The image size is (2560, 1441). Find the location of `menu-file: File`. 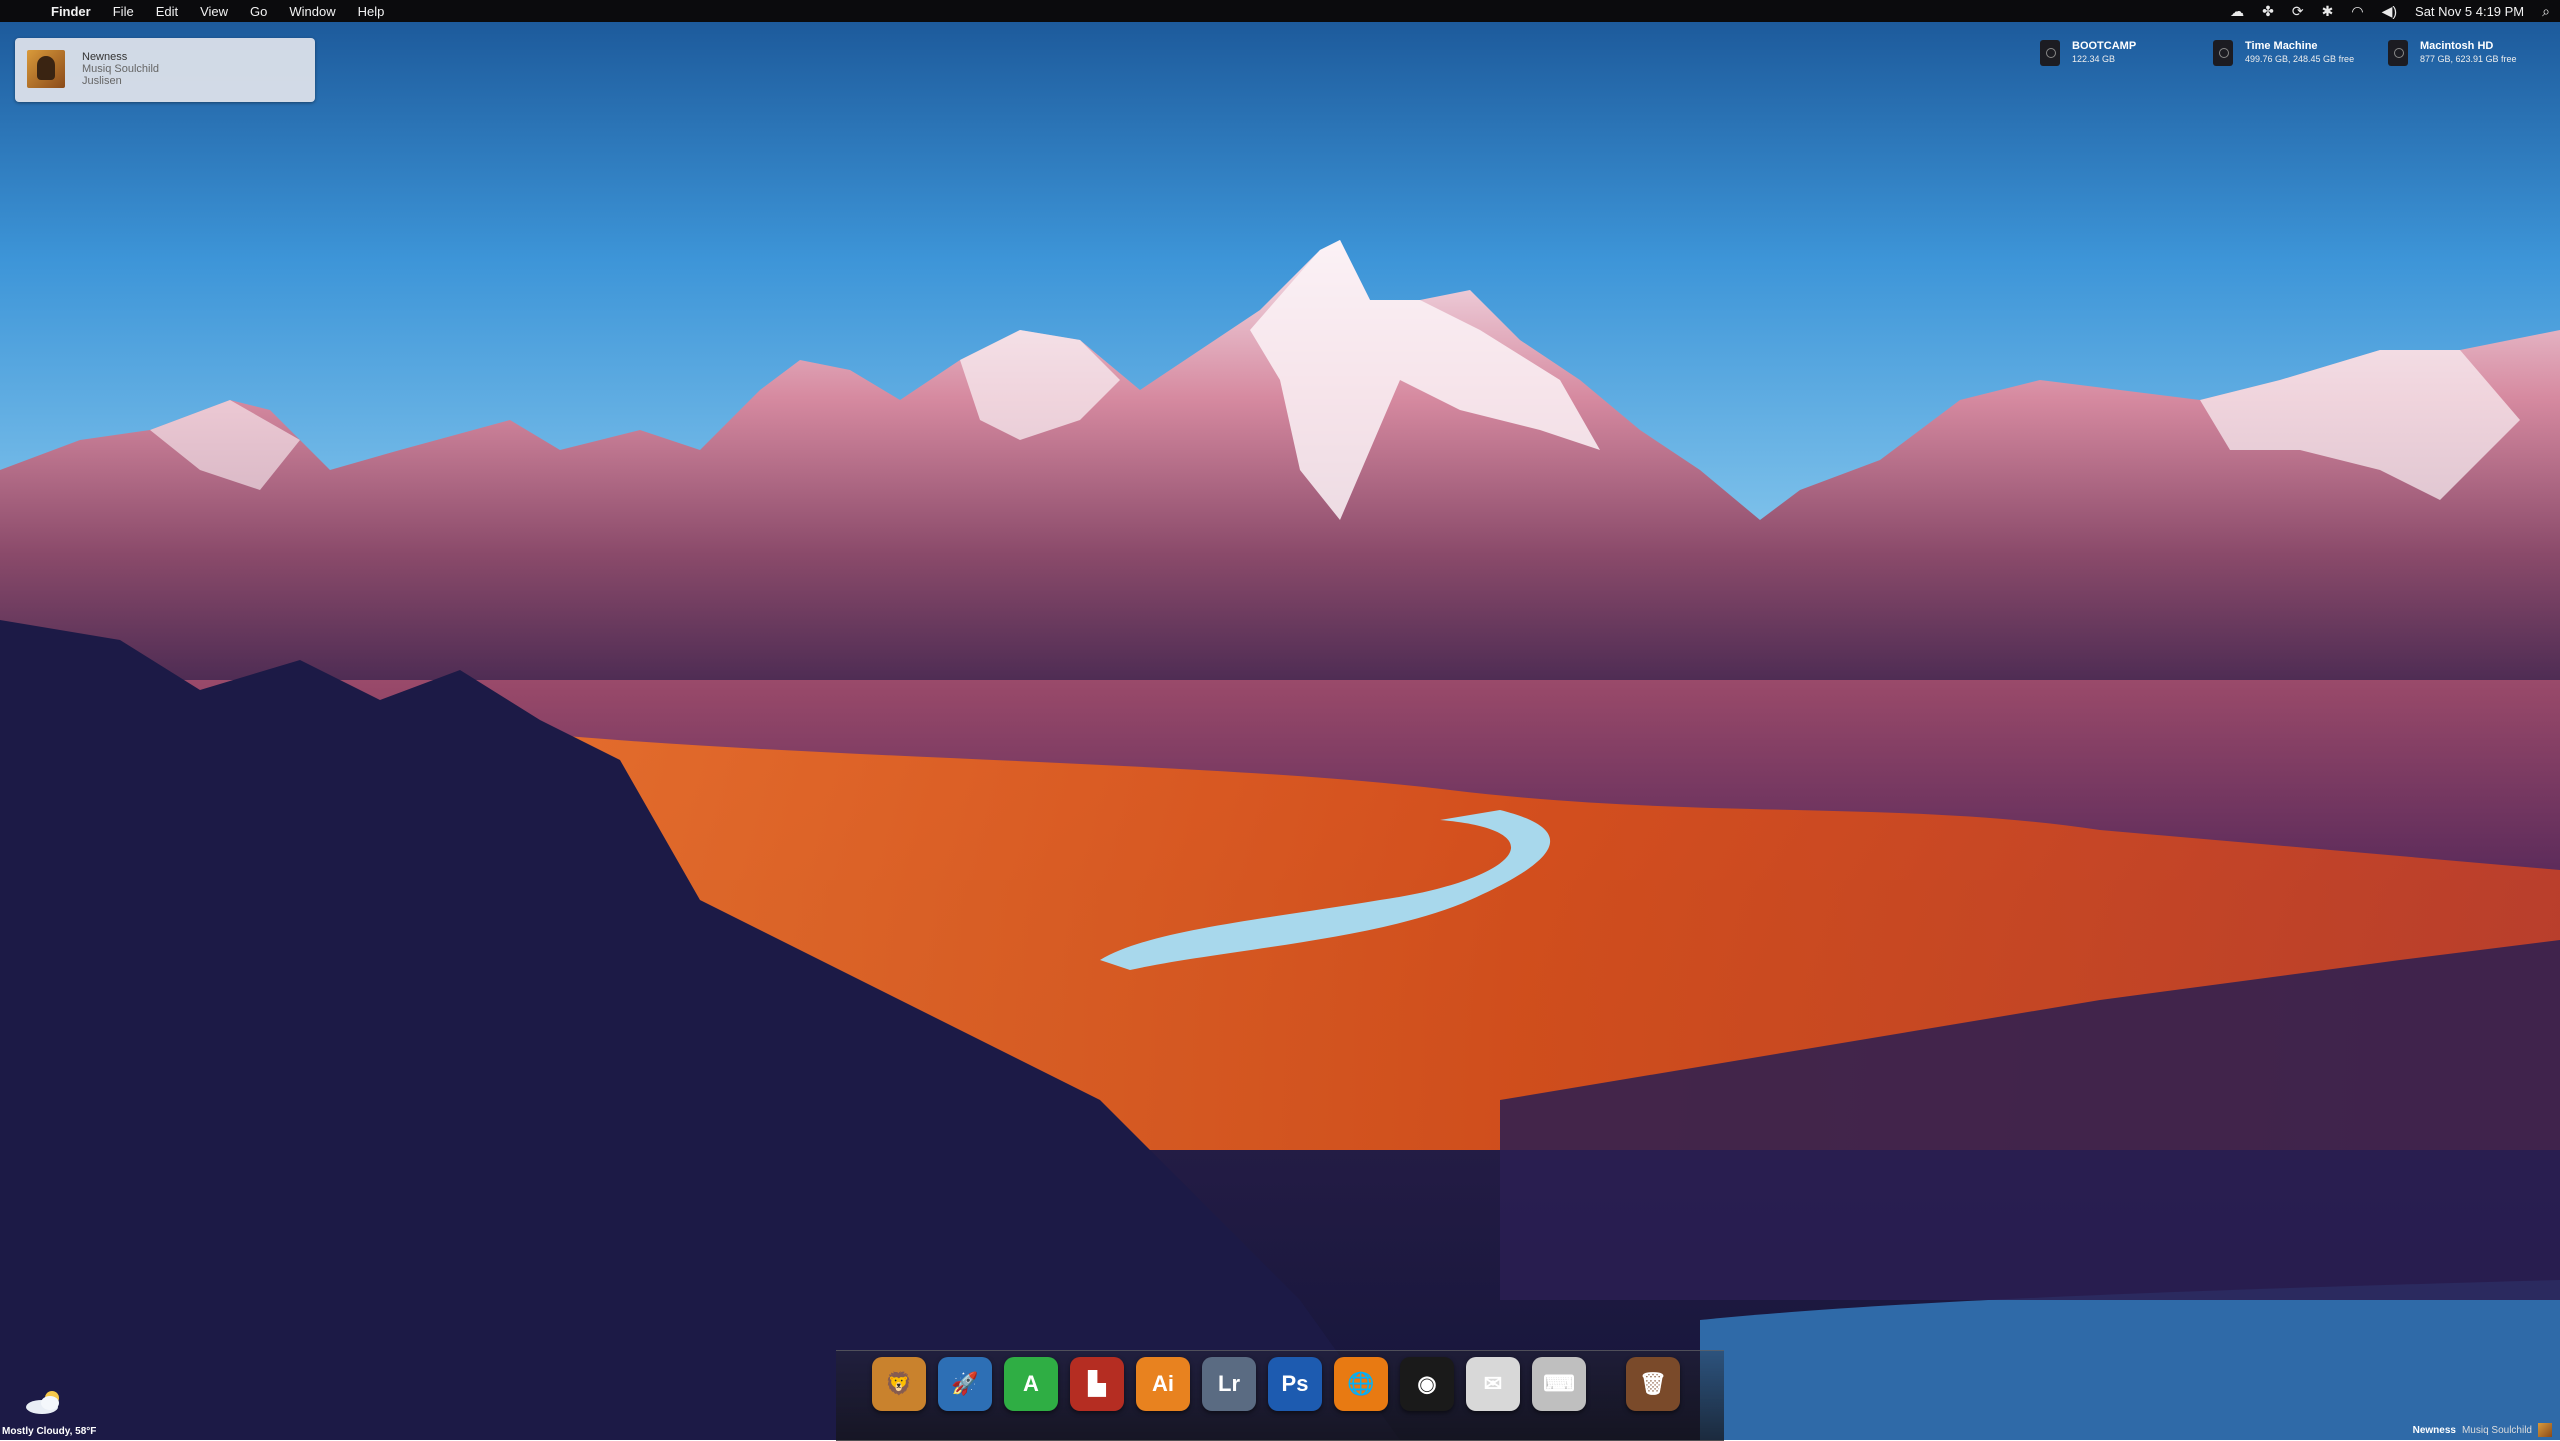

menu-file: File is located at coordinates (123, 11).